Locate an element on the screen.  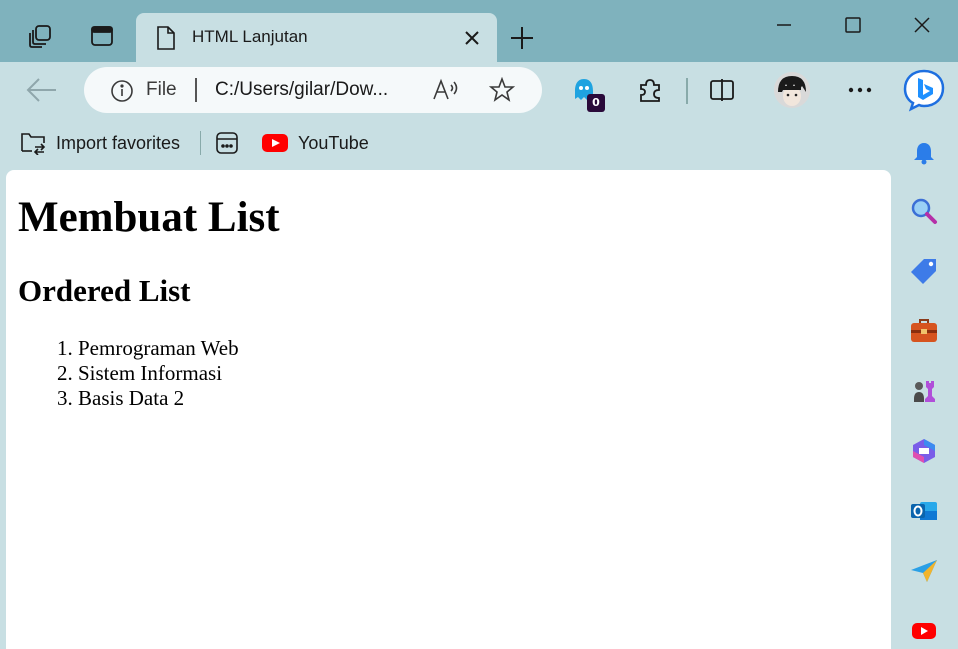
price-tag-icon is located at coordinates (923, 271).